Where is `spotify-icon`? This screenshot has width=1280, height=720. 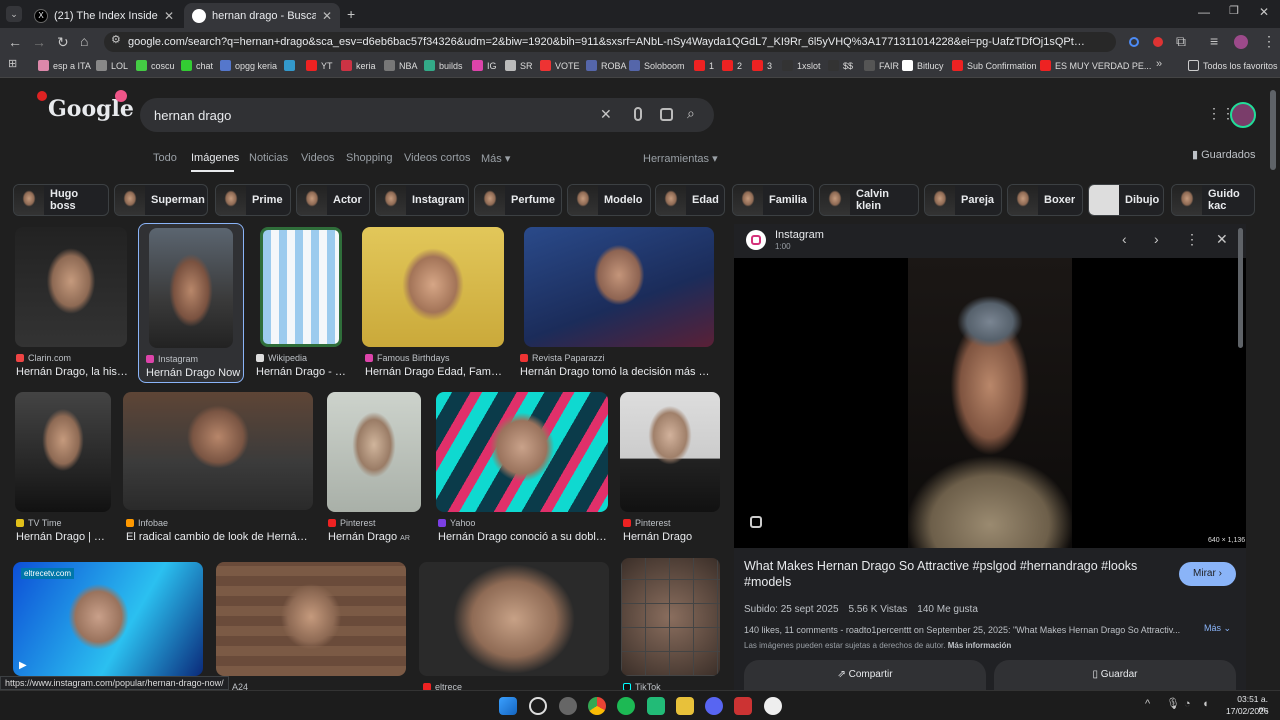 spotify-icon is located at coordinates (626, 706).